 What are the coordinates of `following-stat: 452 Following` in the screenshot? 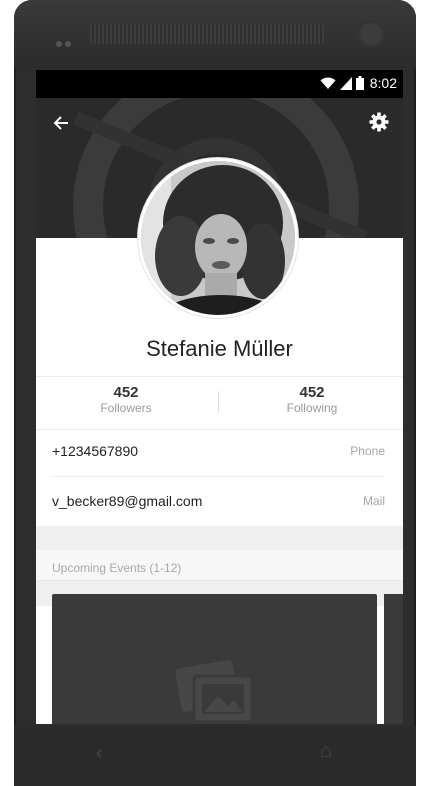 It's located at (312, 400).